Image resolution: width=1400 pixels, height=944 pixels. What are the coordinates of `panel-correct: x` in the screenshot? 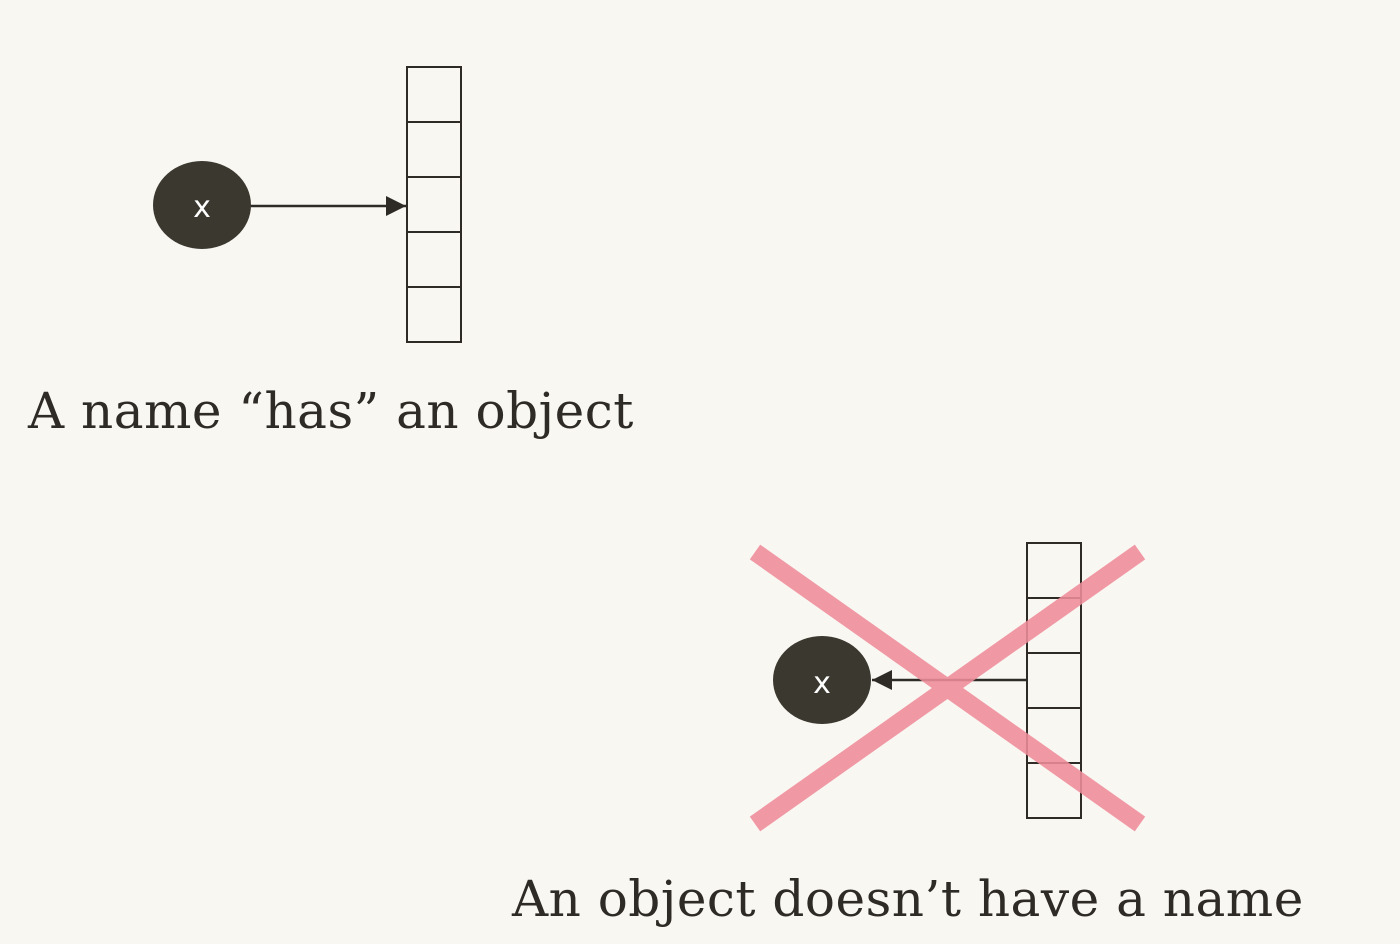 It's located at (307, 204).